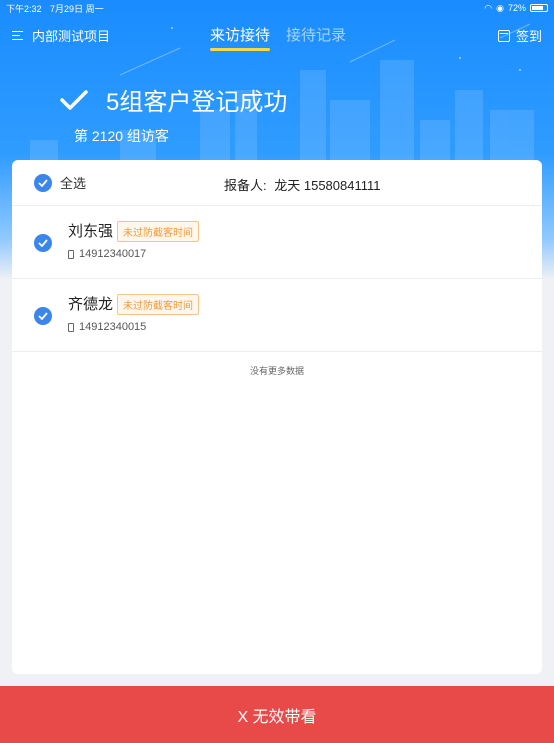  What do you see at coordinates (73, 183) in the screenshot?
I see `select-all-label: 全选` at bounding box center [73, 183].